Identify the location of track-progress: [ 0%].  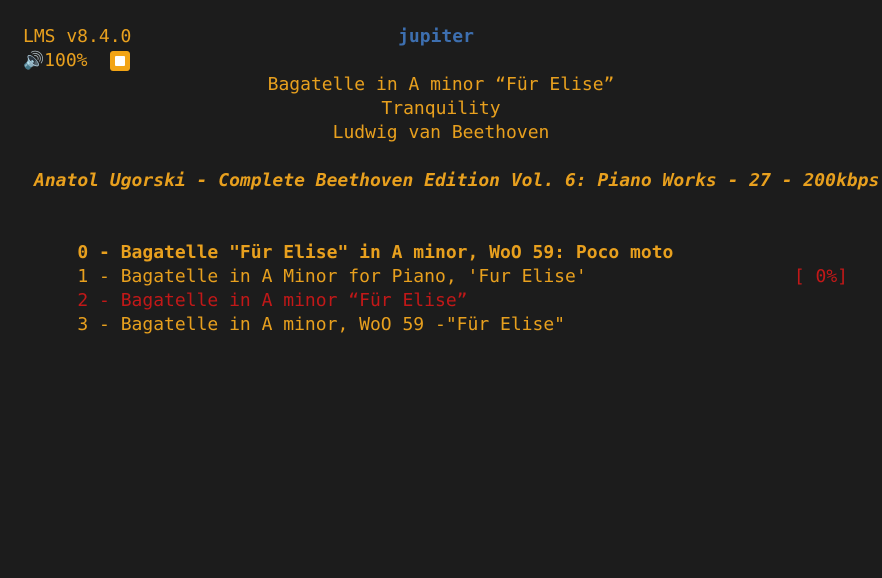
(820, 276).